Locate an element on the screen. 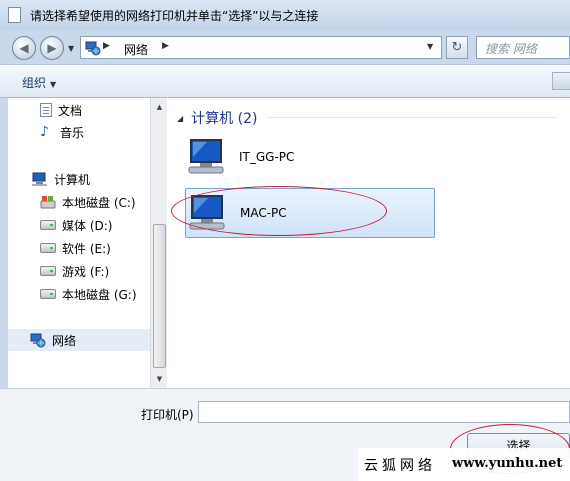 This screenshot has height=481, width=570. watermark-text: 云狐网络 is located at coordinates (400, 466).